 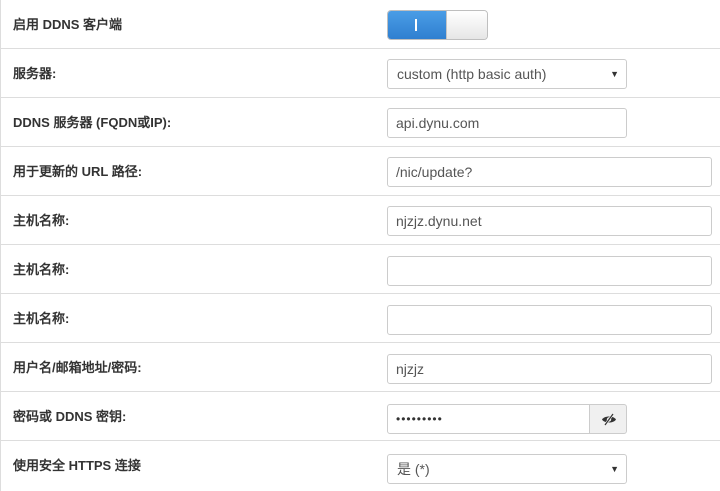 I want to click on enable-ddns-toggle, so click(x=437, y=25).